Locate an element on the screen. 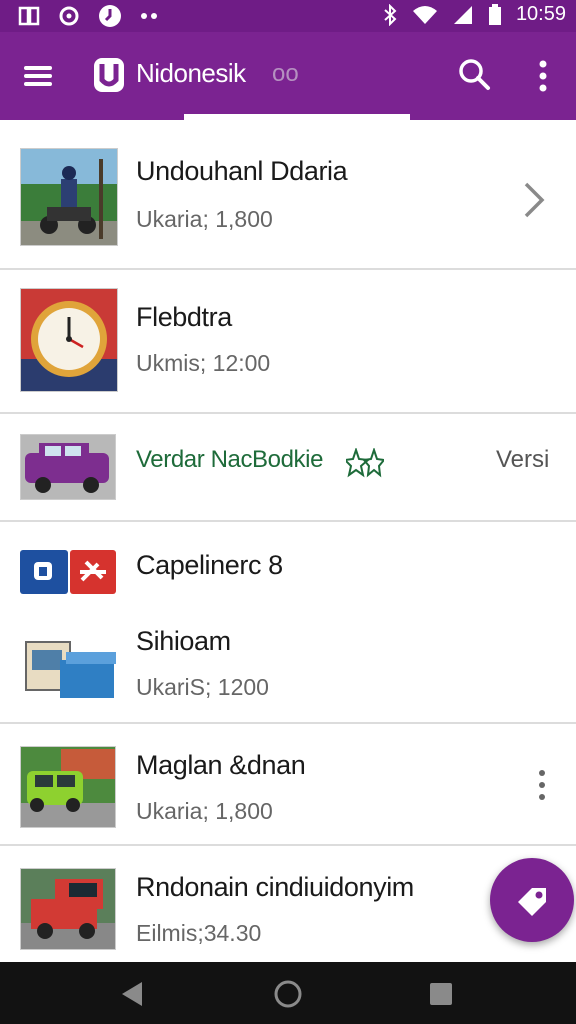 This screenshot has width=576, height=1024. boxes-thumbnail is located at coordinates (70, 669).